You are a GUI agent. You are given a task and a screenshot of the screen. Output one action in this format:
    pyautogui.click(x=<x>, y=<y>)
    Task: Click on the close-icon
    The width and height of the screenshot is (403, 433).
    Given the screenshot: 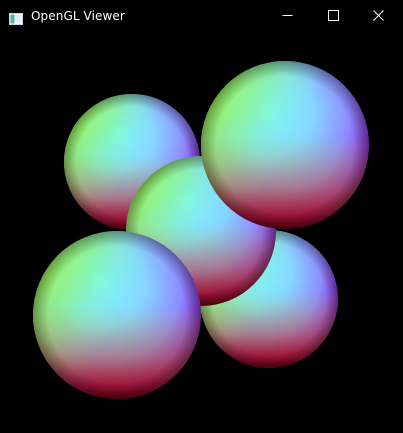 What is the action you would take?
    pyautogui.click(x=378, y=15)
    